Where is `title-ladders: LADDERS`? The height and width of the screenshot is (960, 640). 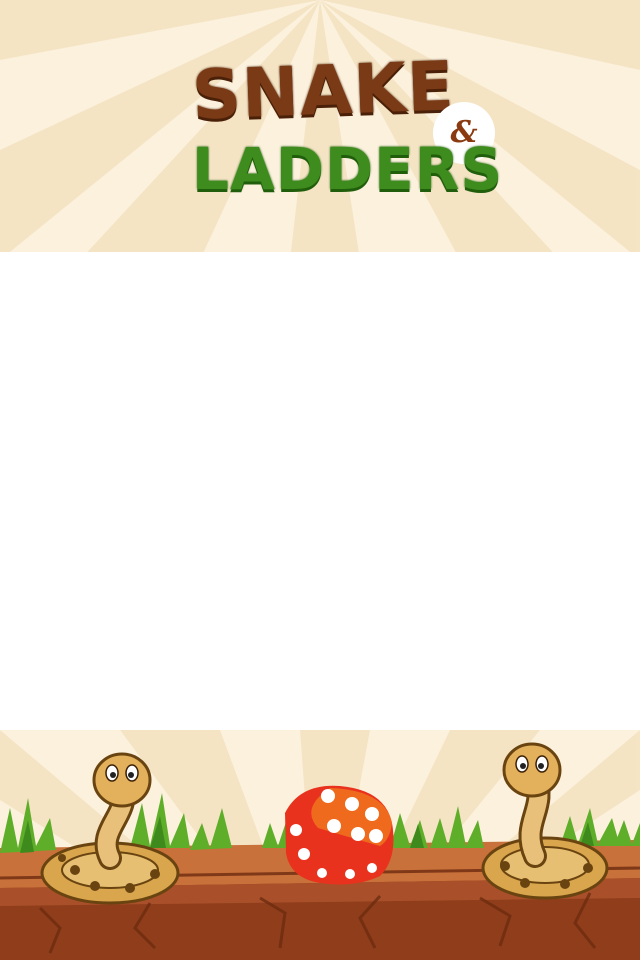
title-ladders: LADDERS is located at coordinates (348, 169).